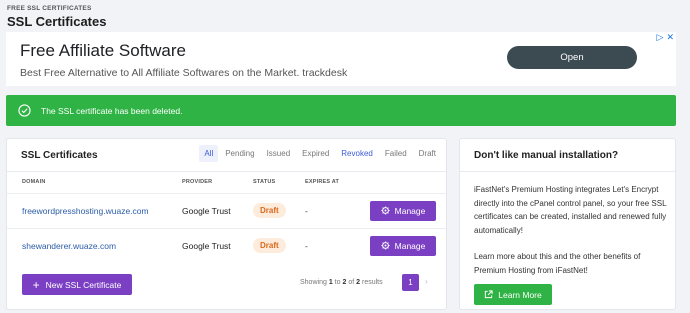  I want to click on tab-failed: Failed, so click(396, 153).